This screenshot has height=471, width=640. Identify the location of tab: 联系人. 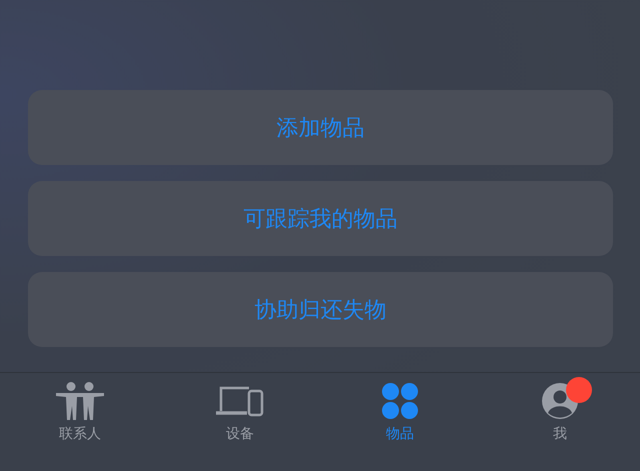
(80, 422).